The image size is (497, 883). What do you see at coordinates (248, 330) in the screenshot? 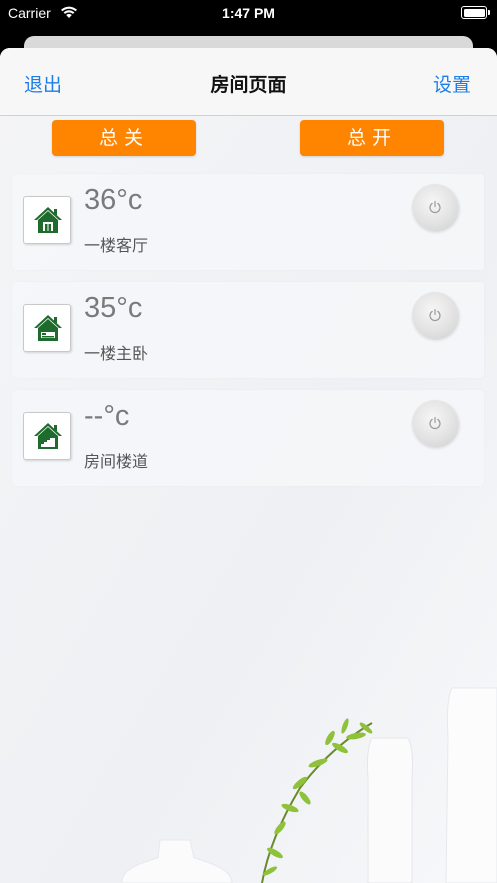
I see `room-card: 35°c 一楼主卧` at bounding box center [248, 330].